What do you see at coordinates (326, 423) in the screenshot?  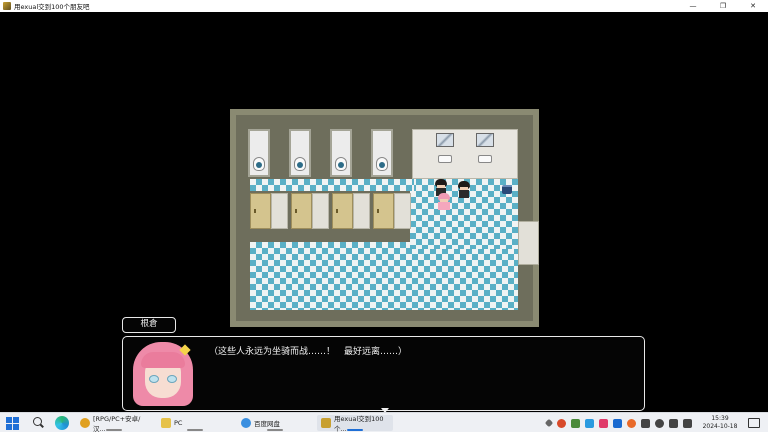 I see `game-icon` at bounding box center [326, 423].